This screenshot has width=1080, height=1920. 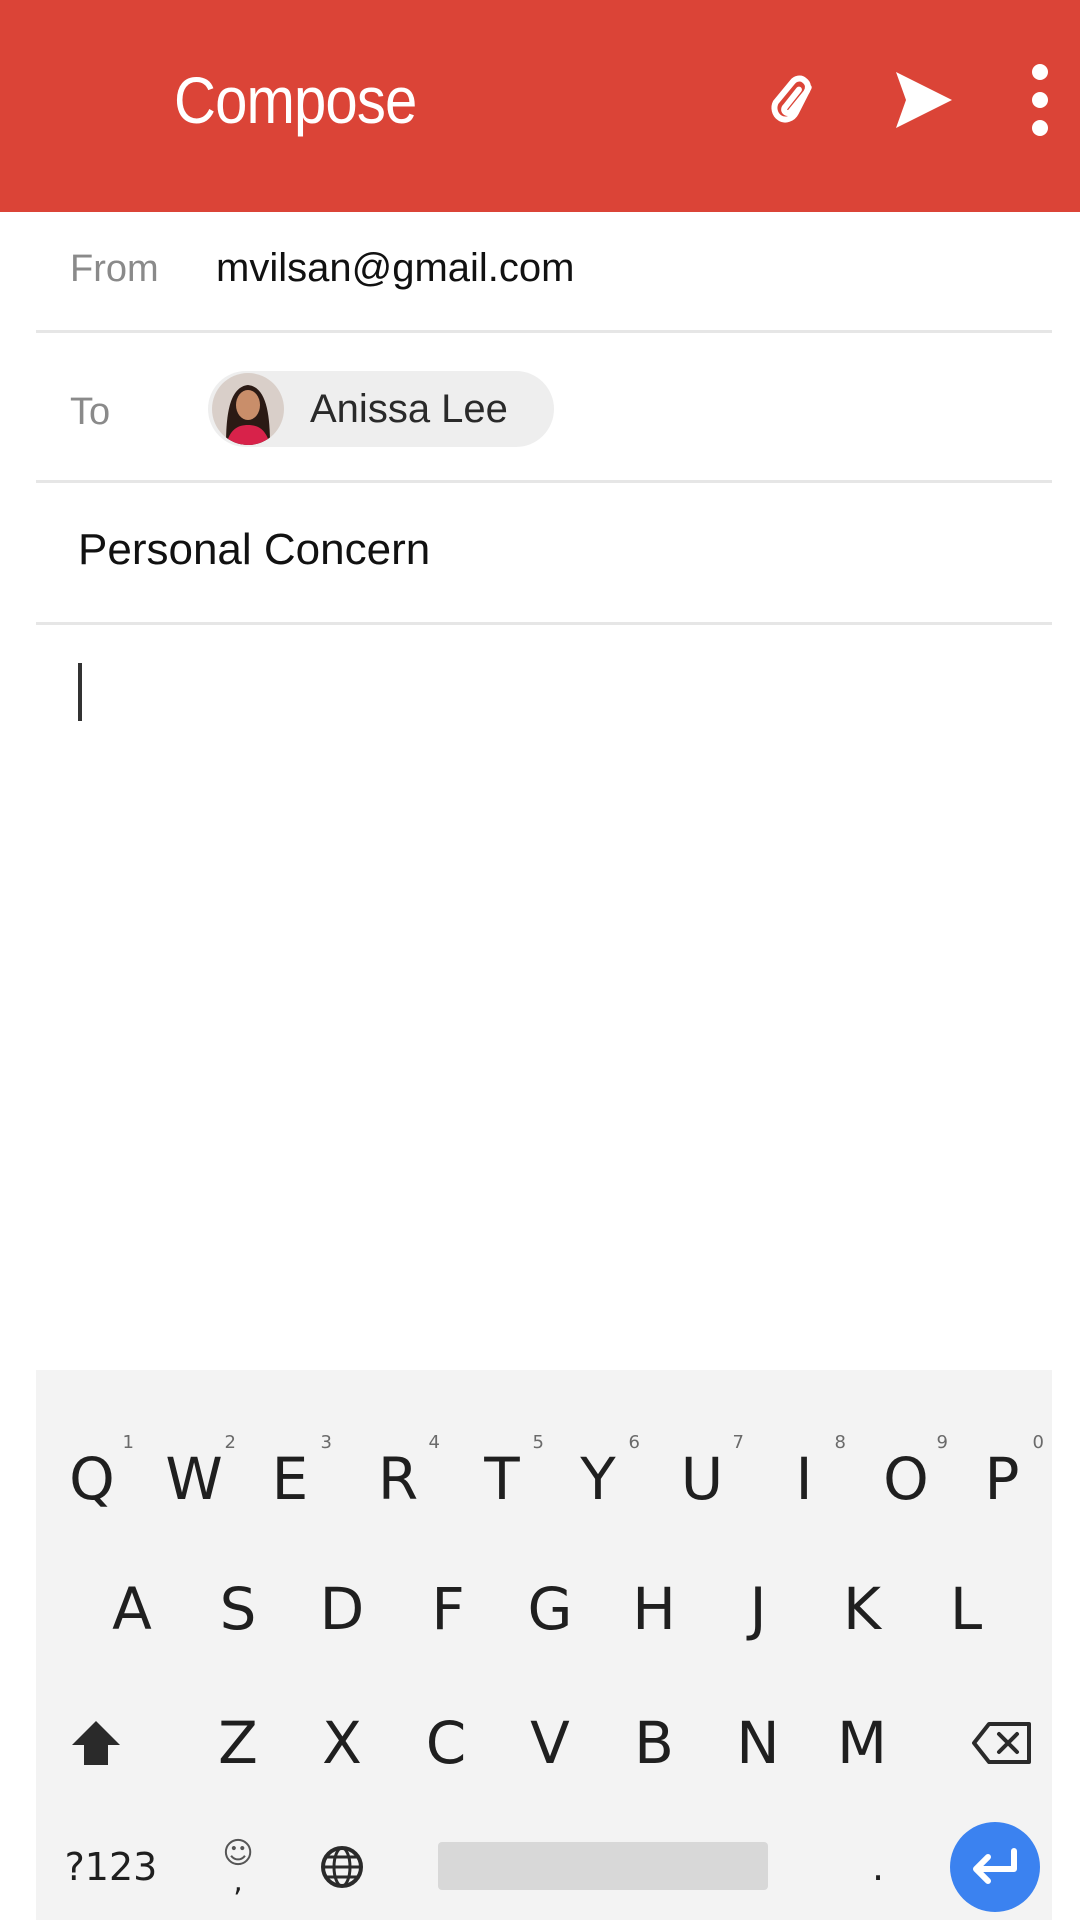 What do you see at coordinates (238, 1609) in the screenshot?
I see `key-s: S` at bounding box center [238, 1609].